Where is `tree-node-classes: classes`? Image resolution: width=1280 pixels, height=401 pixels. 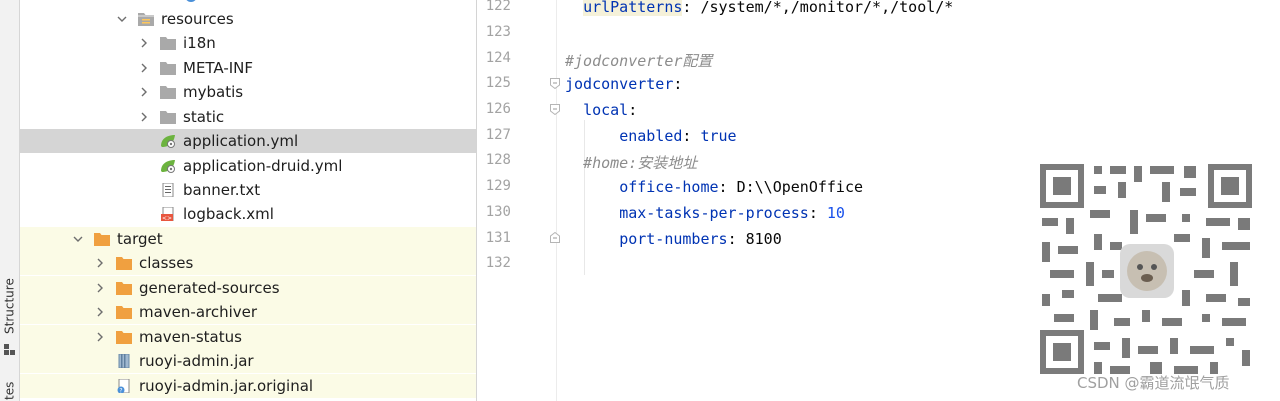
tree-node-classes: classes is located at coordinates (248, 263).